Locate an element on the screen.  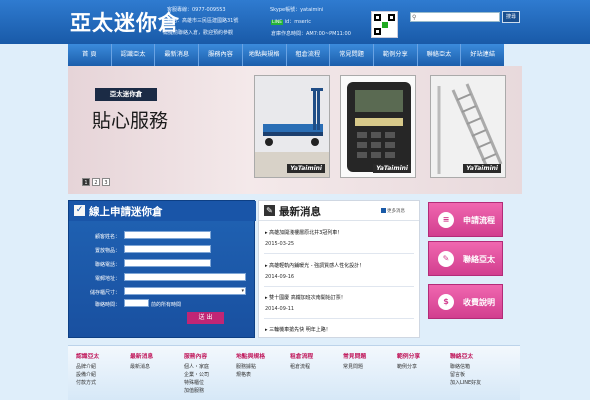
footer-link: 加值服務 is located at coordinates (210, 391).